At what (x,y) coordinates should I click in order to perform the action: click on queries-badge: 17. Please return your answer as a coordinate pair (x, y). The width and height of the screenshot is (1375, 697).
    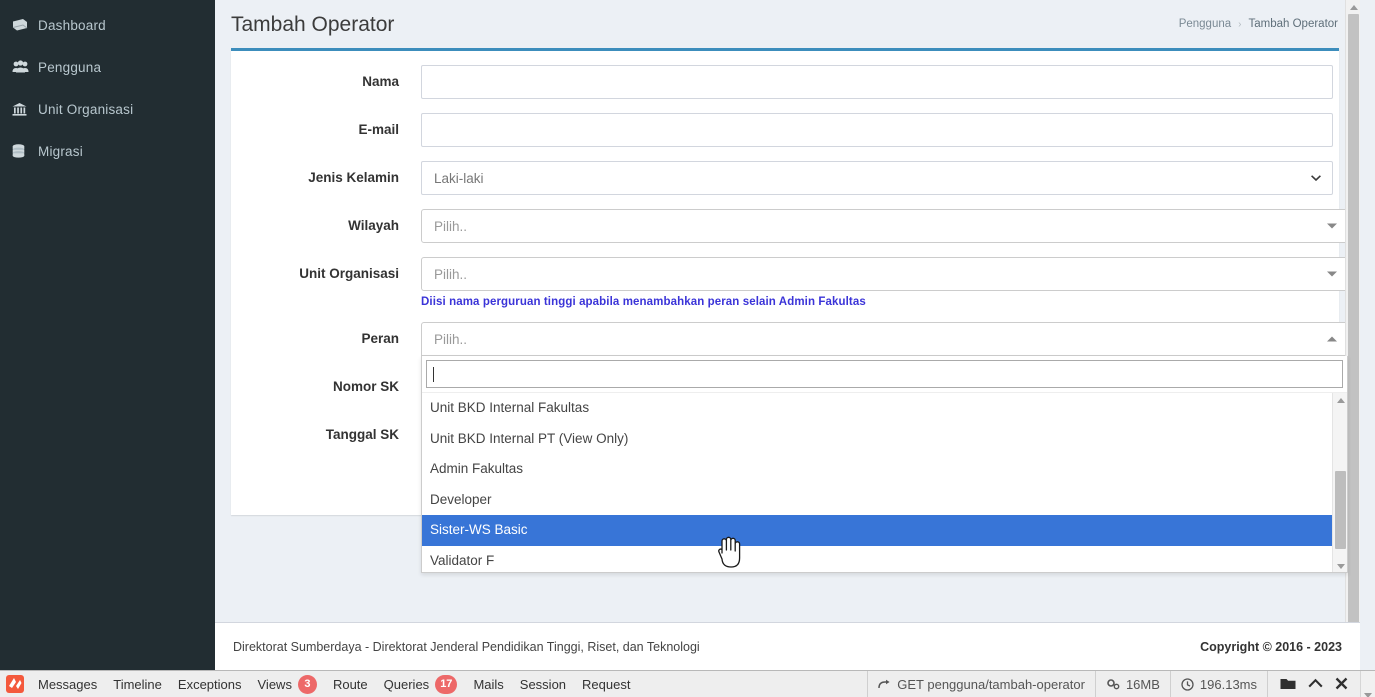
    Looking at the image, I should click on (446, 684).